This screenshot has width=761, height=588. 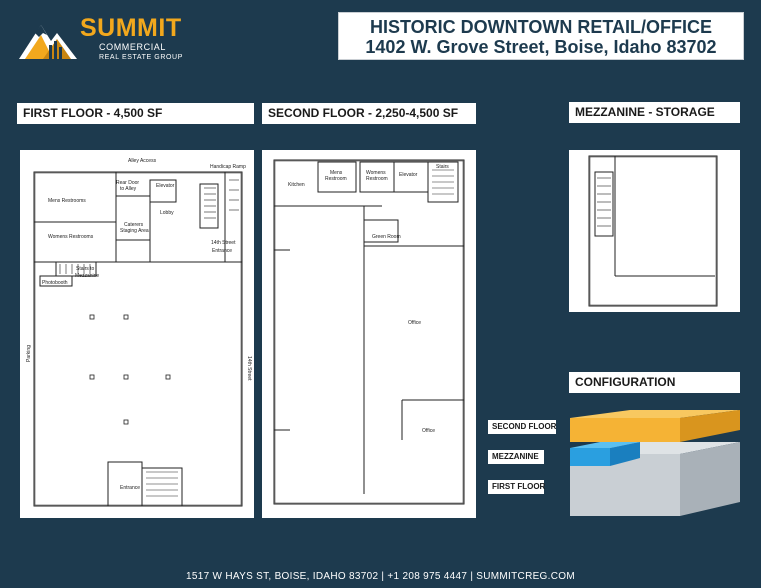 What do you see at coordinates (408, 175) in the screenshot?
I see `elevator-2-text: Elevator` at bounding box center [408, 175].